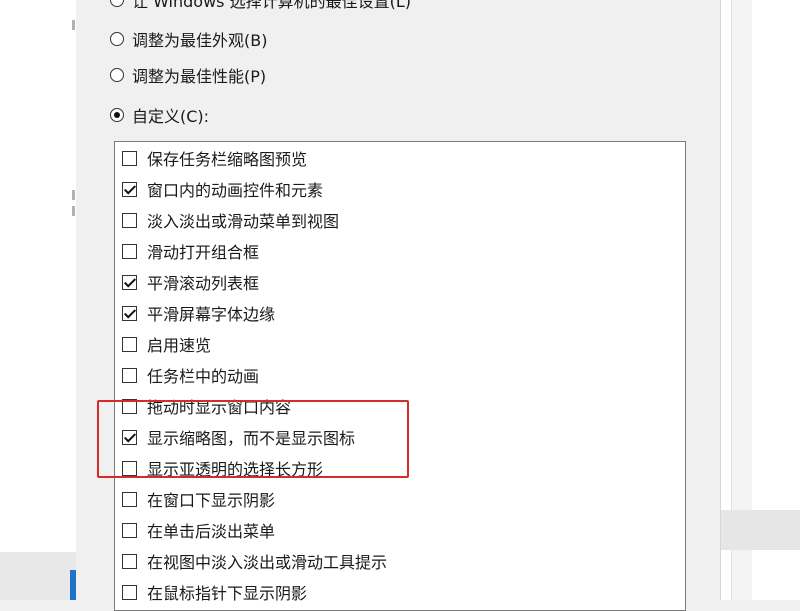 The image size is (800, 611). Describe the element at coordinates (199, 76) in the screenshot. I see `radio-label: 调整为最佳性能(P)` at that location.